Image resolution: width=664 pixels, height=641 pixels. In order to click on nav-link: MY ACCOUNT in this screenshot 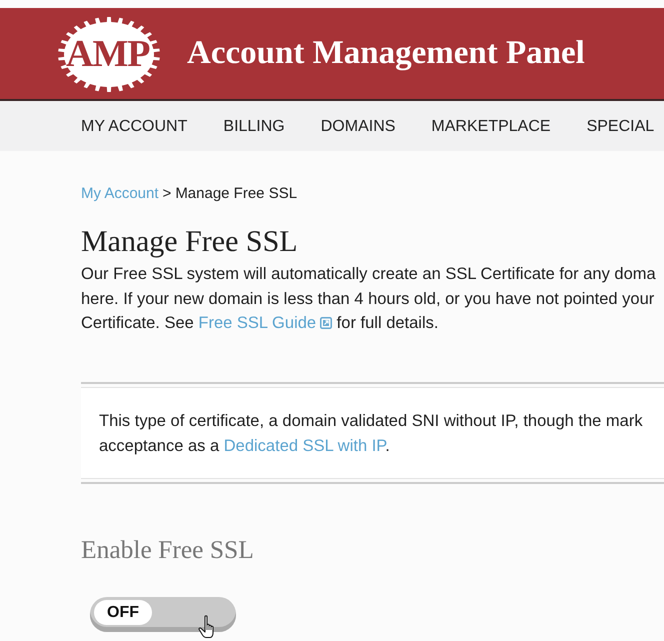, I will do `click(134, 126)`.